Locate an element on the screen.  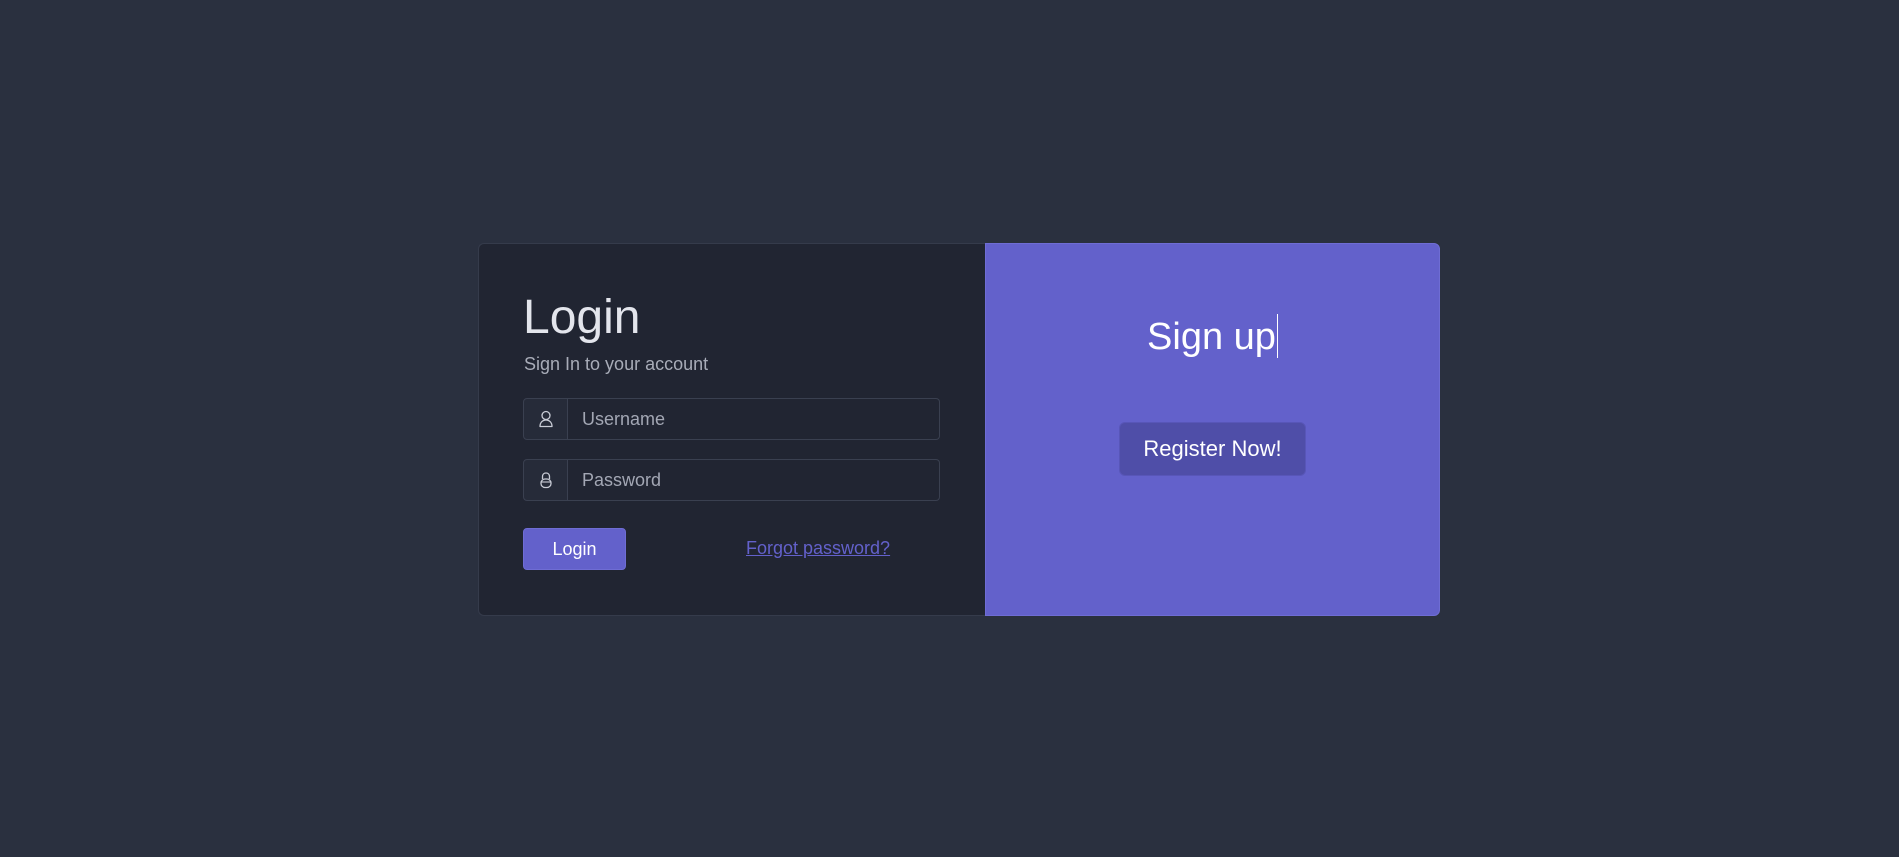
signup-heading: Sign up is located at coordinates (1212, 337).